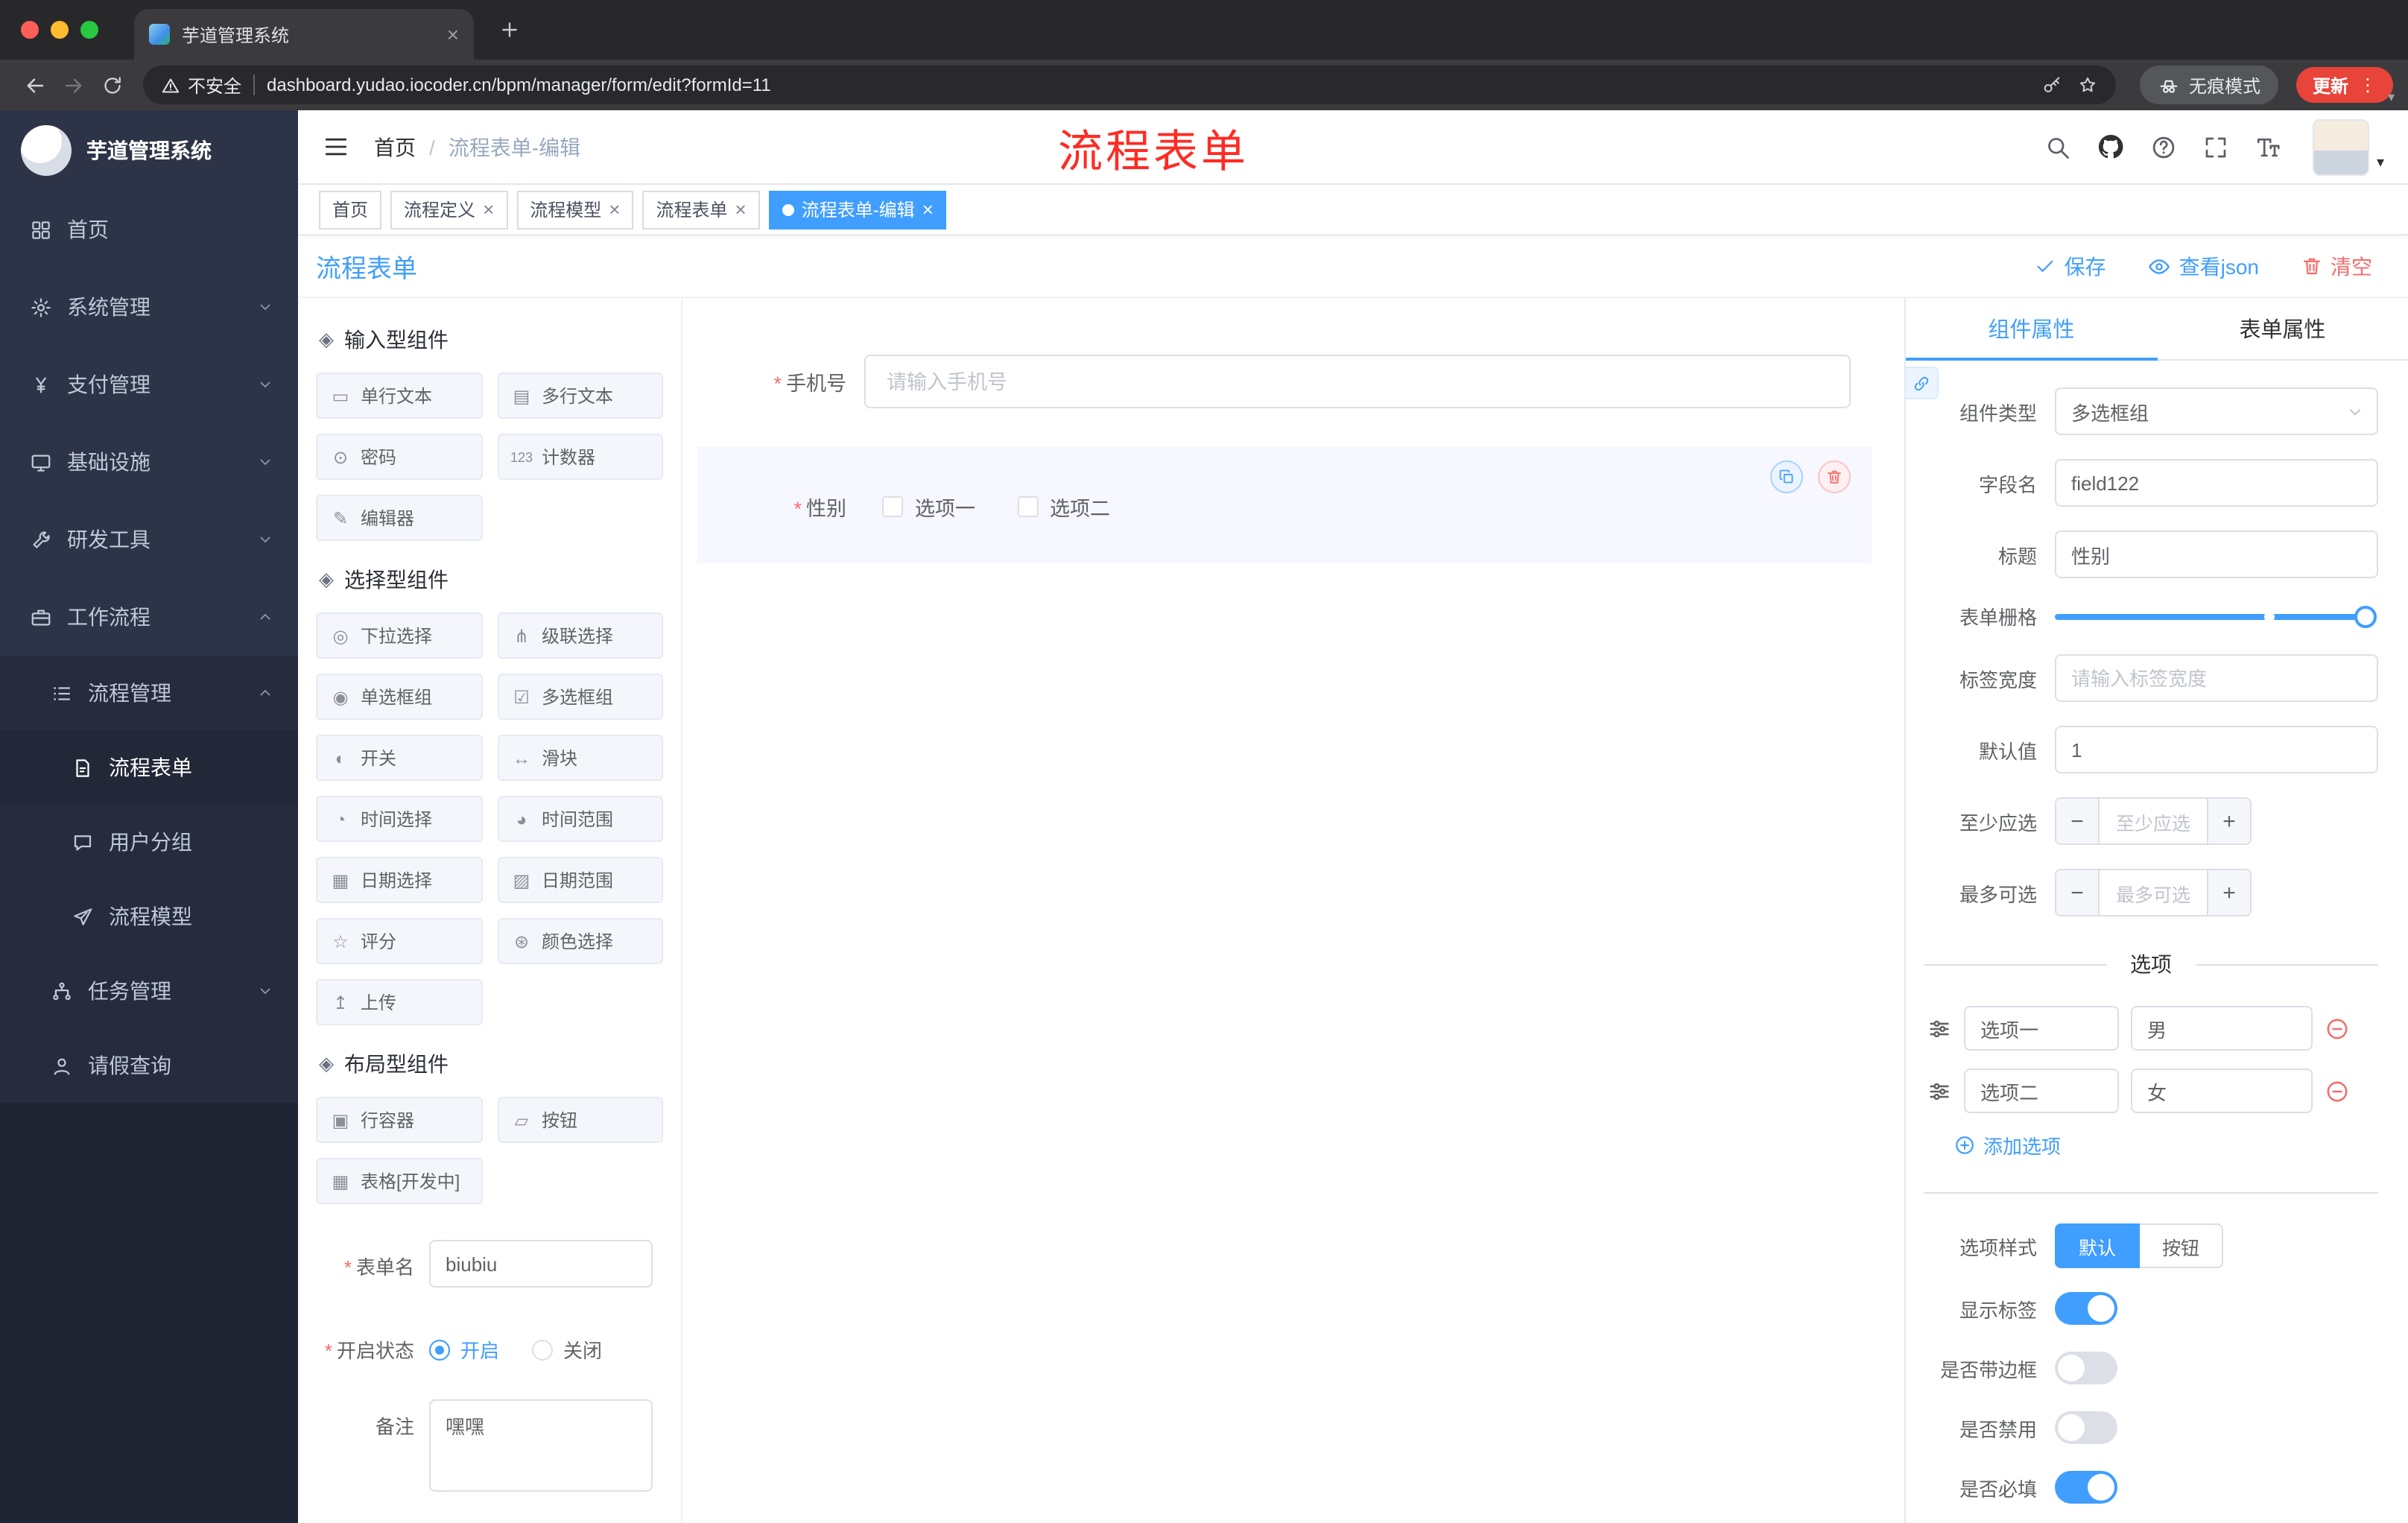 The height and width of the screenshot is (1523, 2408). Describe the element at coordinates (580, 697) in the screenshot. I see `chip-checkbox-group: ☑ 多选框组` at that location.